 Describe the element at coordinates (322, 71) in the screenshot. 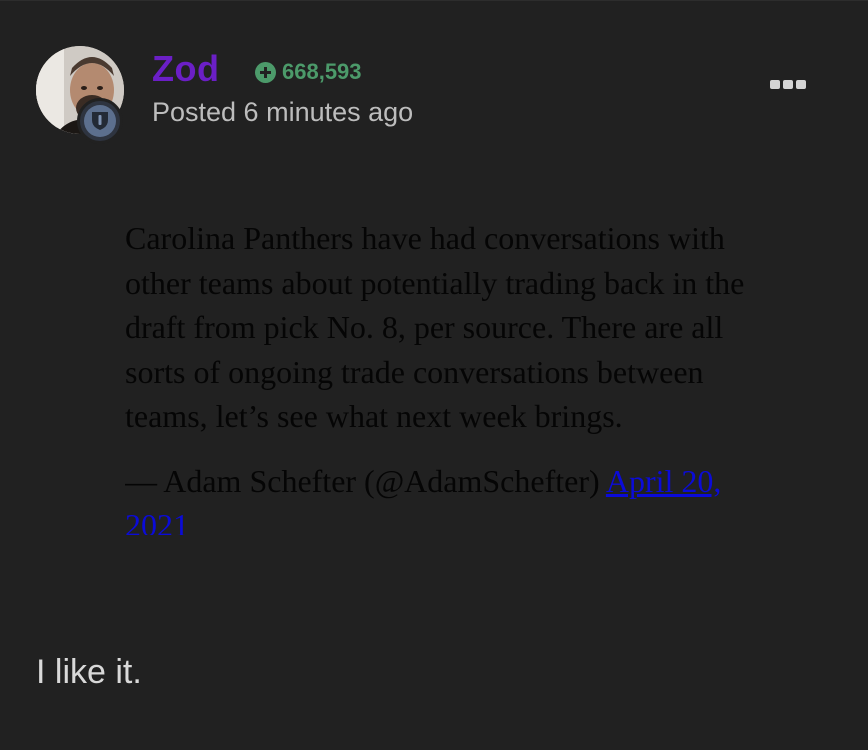

I see `reputation-value: 668,593` at that location.